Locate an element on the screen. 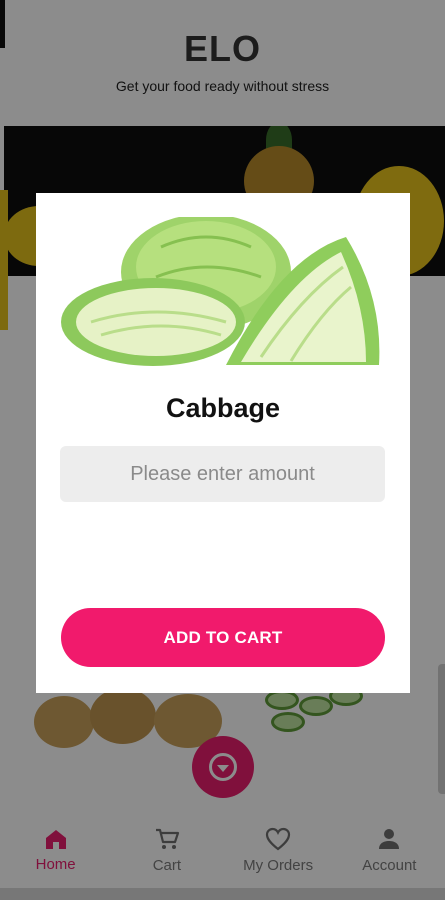  product-name: Cabbage is located at coordinates (223, 408).